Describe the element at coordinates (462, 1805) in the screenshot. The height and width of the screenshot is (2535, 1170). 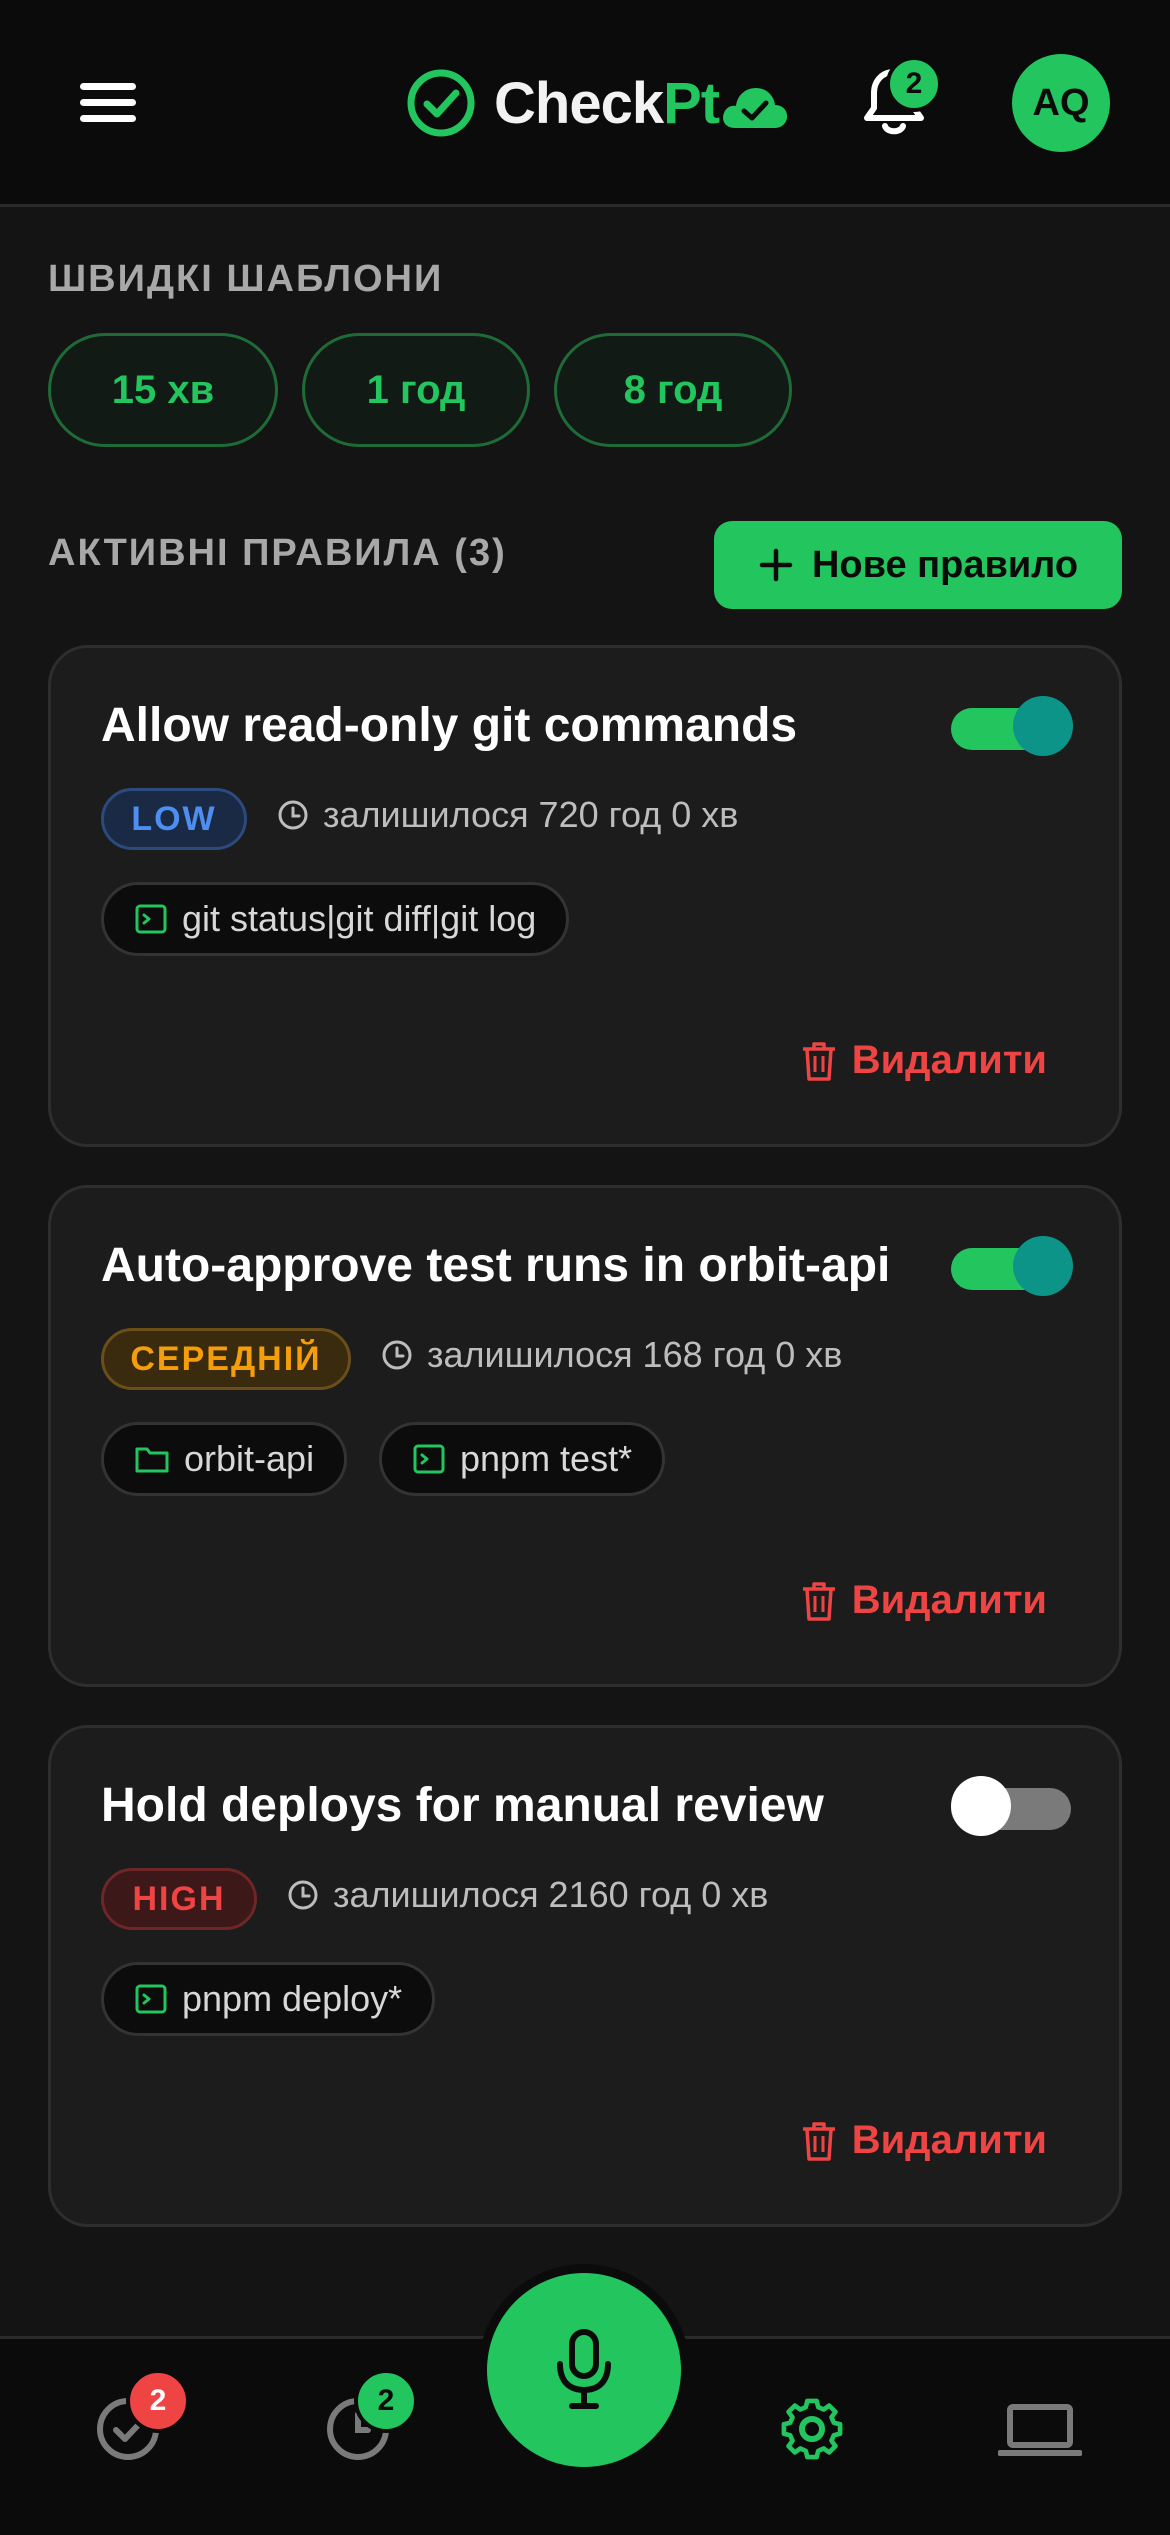
I see `rule-title: Hold deploys for manual review` at that location.